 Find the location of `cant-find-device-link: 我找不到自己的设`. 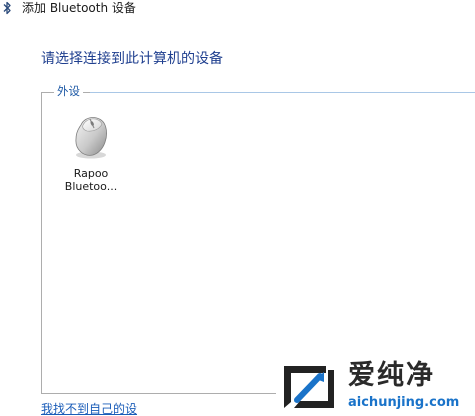

cant-find-device-link: 我找不到自己的设 is located at coordinates (89, 409).